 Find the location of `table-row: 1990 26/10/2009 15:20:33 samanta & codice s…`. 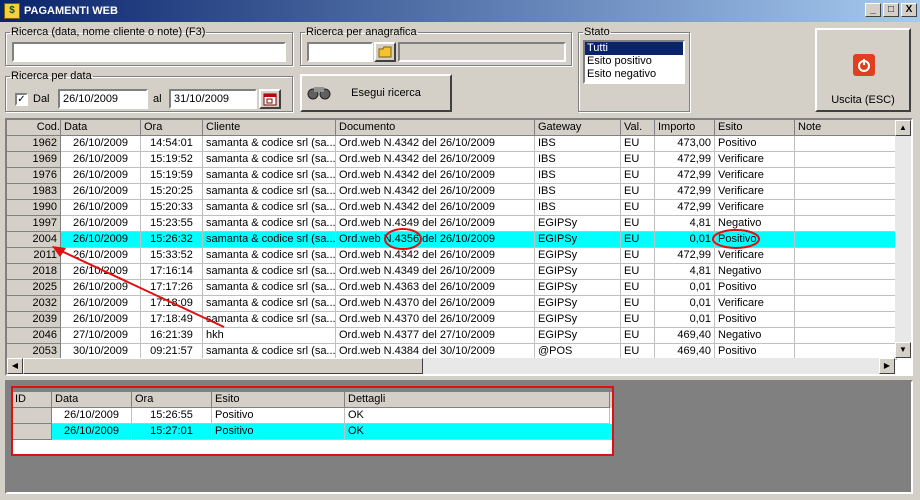

table-row: 1990 26/10/2009 15:20:33 samanta & codice s… is located at coordinates (459, 208).